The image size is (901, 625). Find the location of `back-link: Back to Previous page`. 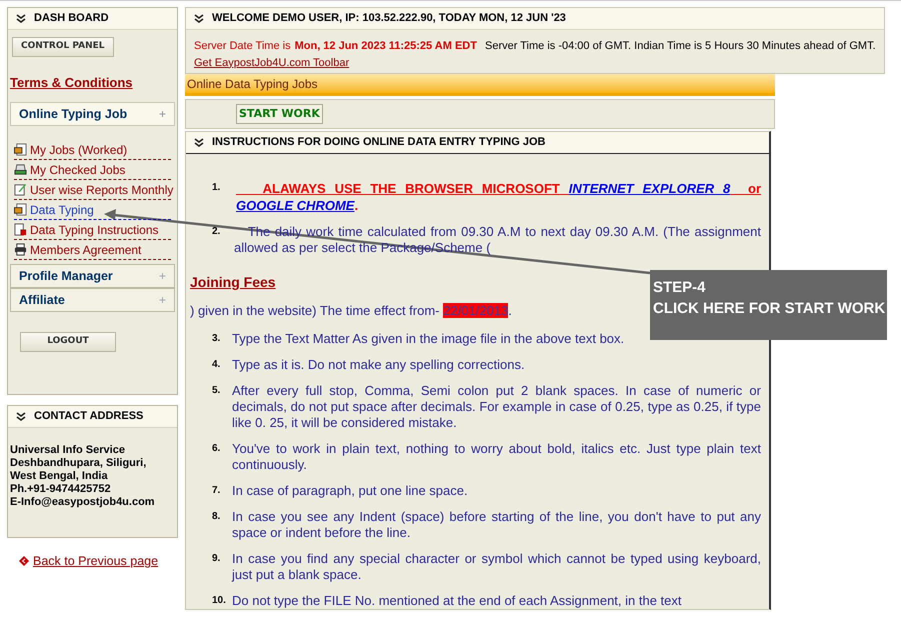

back-link: Back to Previous page is located at coordinates (88, 561).